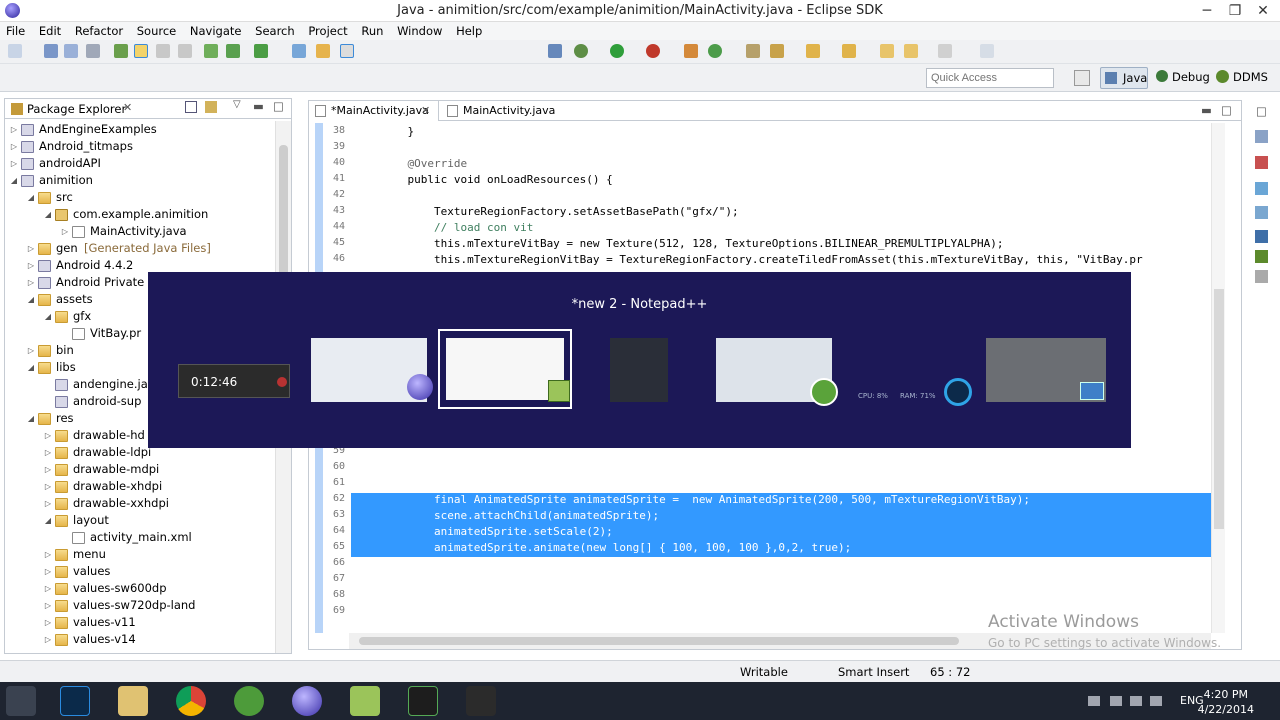  What do you see at coordinates (15, 51) in the screenshot?
I see `new-icon` at bounding box center [15, 51].